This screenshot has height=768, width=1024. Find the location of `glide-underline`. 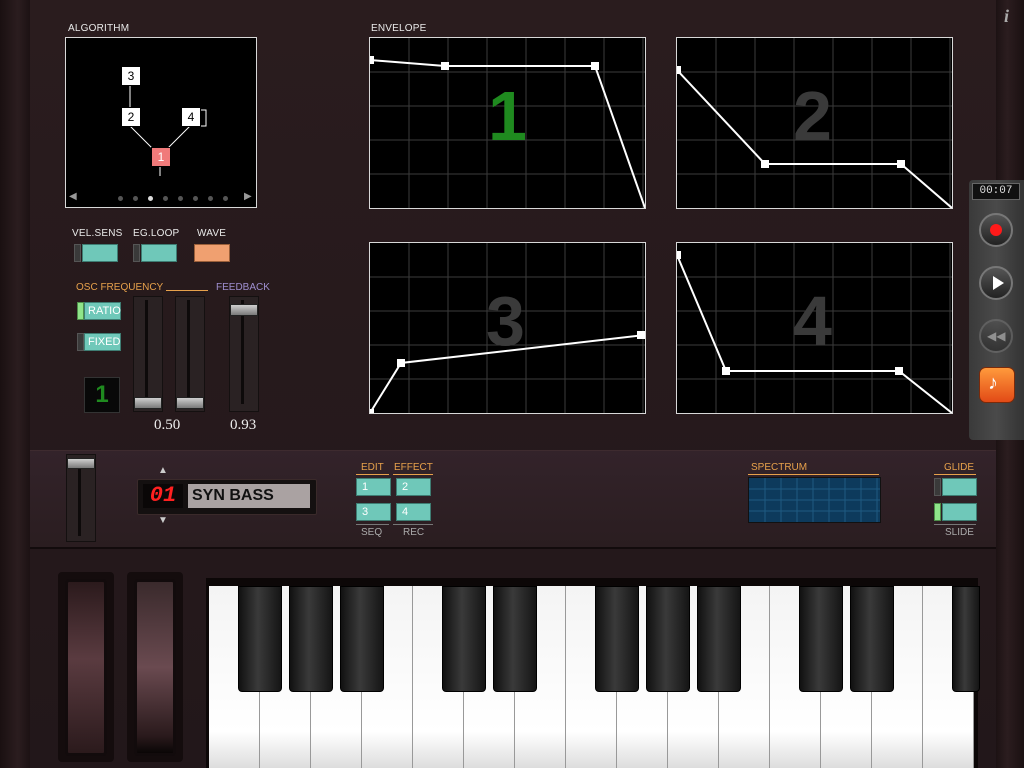

glide-underline is located at coordinates (955, 474).